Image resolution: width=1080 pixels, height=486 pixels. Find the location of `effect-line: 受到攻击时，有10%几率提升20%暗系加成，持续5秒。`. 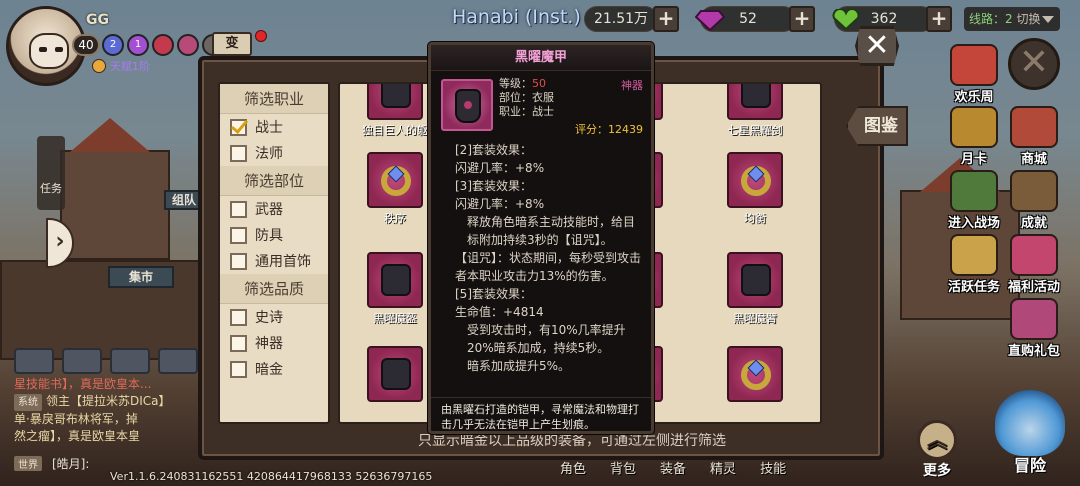

effect-line: 受到攻击时，有10%几率提升20%暗系加成，持续5秒。 is located at coordinates (546, 339).